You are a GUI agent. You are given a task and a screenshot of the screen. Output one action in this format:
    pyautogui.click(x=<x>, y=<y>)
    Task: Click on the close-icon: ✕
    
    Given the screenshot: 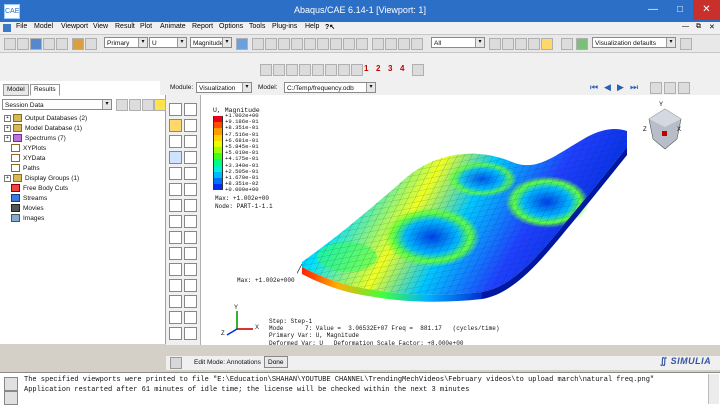 What is the action you would take?
    pyautogui.click(x=706, y=10)
    